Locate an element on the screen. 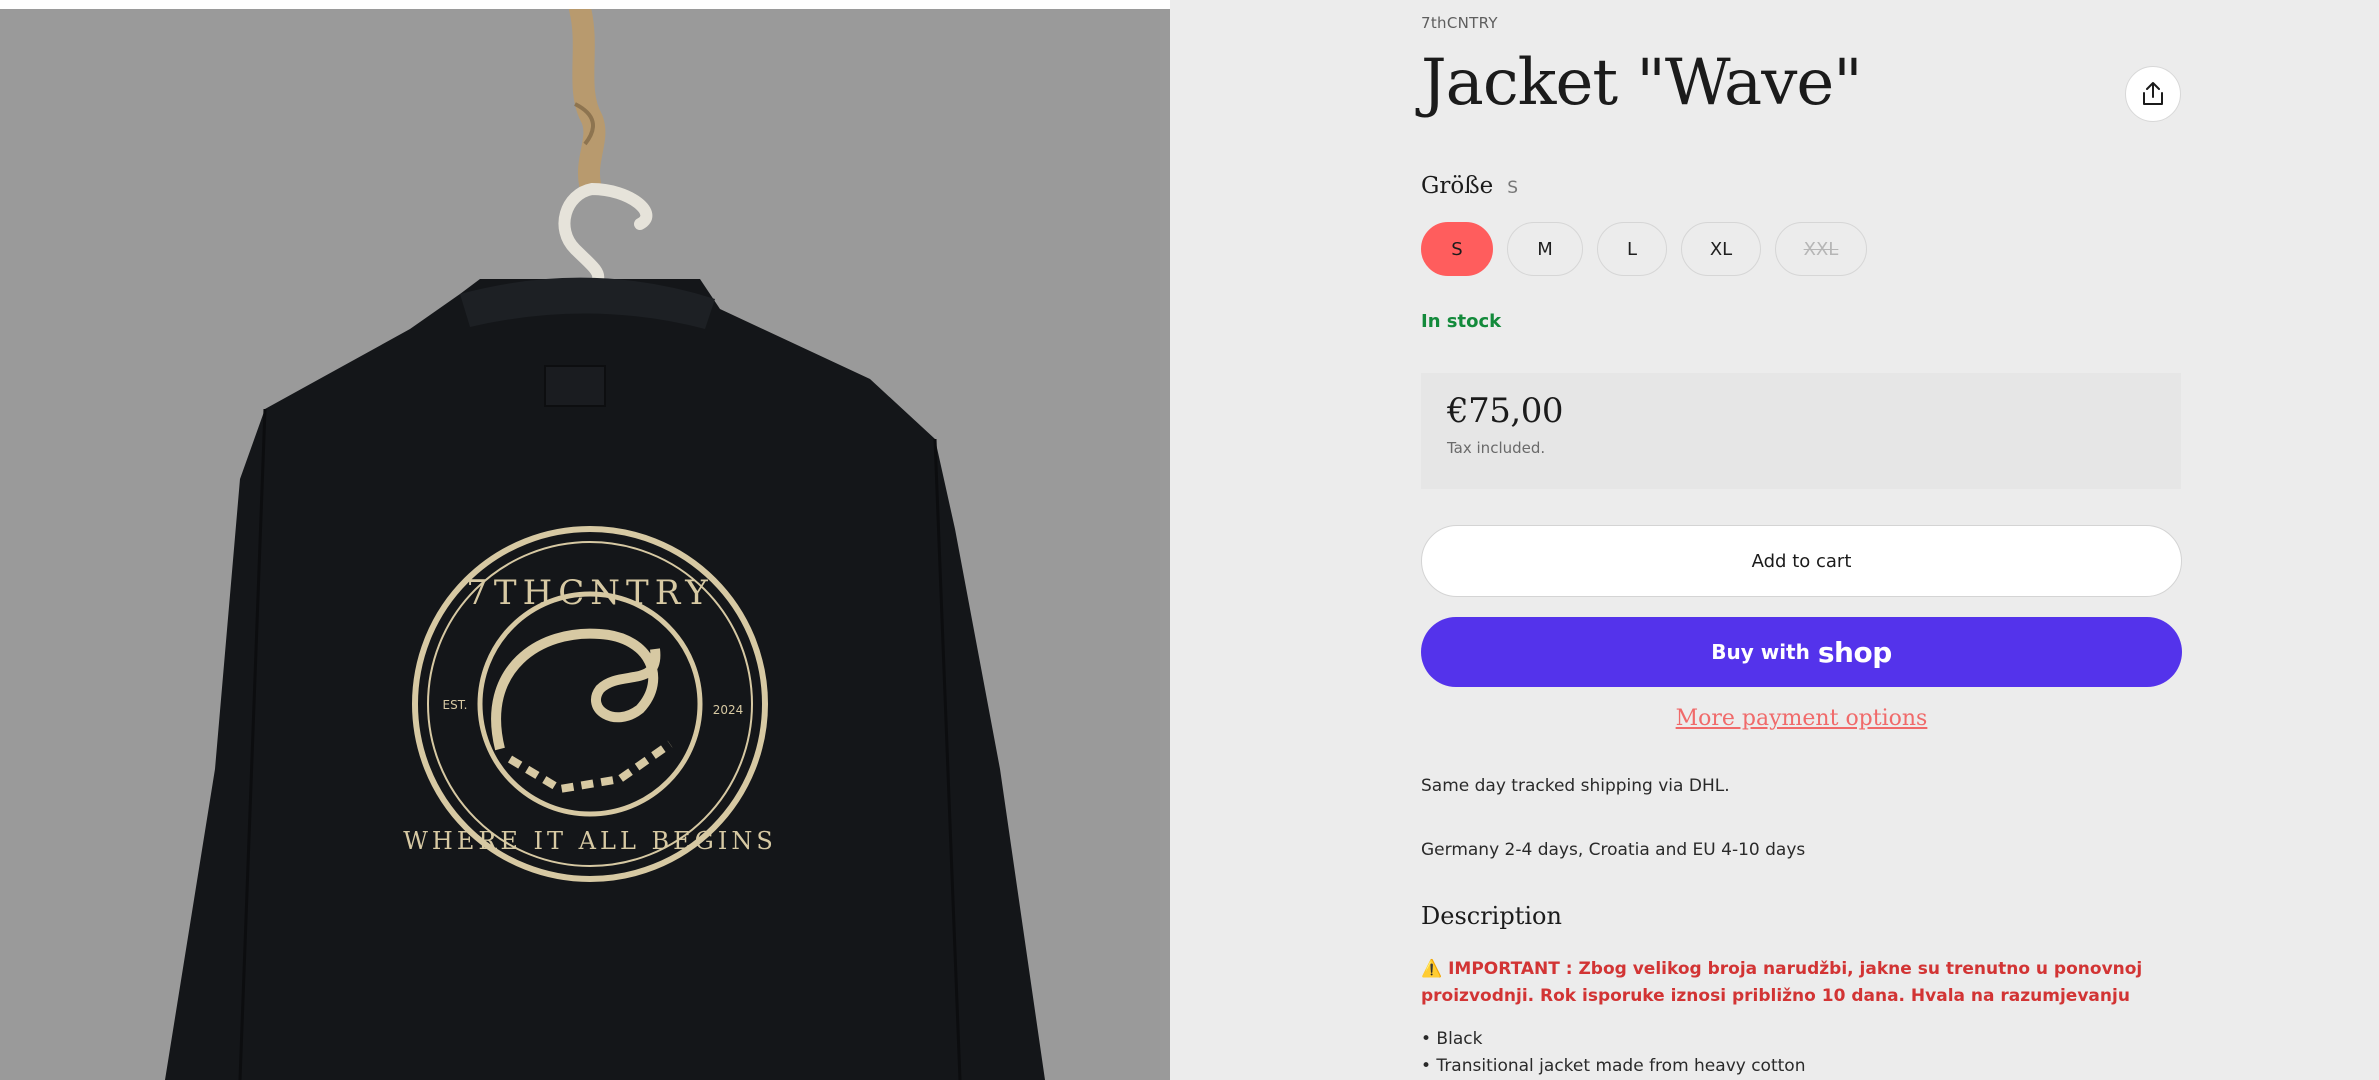 The height and width of the screenshot is (1080, 2379). description-heading: Description is located at coordinates (1491, 916).